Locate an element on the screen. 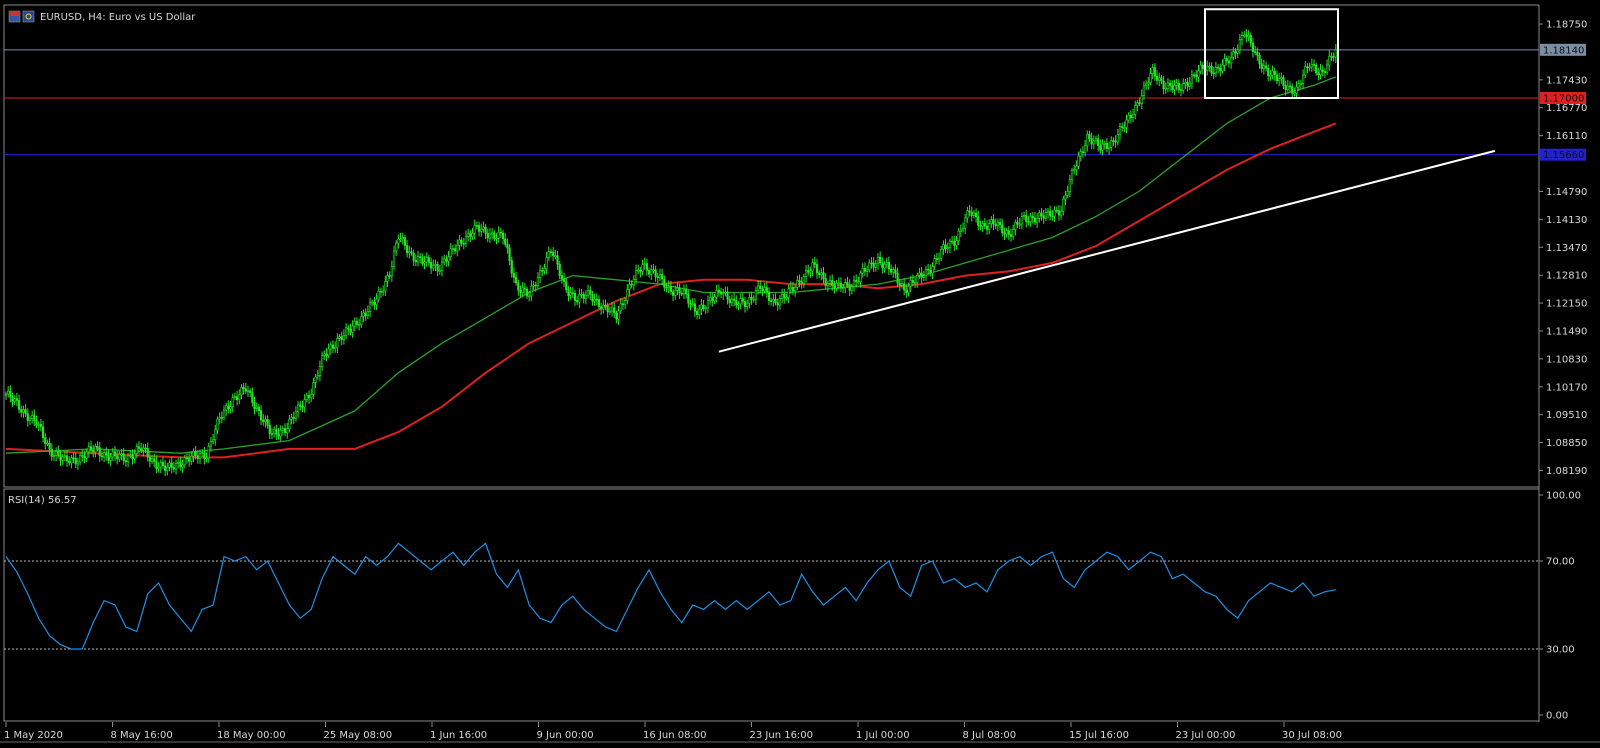 The width and height of the screenshot is (1600, 748). time-tick-label: 23 Jun 16:00 is located at coordinates (782, 735).